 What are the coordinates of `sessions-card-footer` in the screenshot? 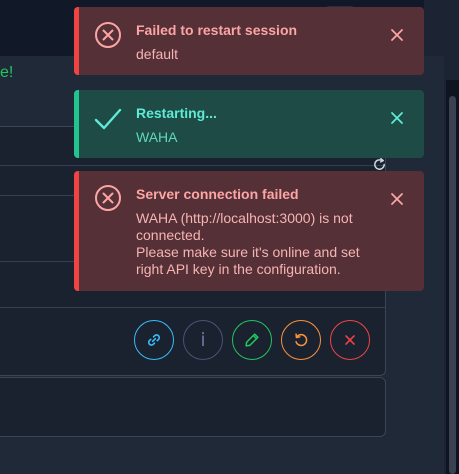 It's located at (193, 407).